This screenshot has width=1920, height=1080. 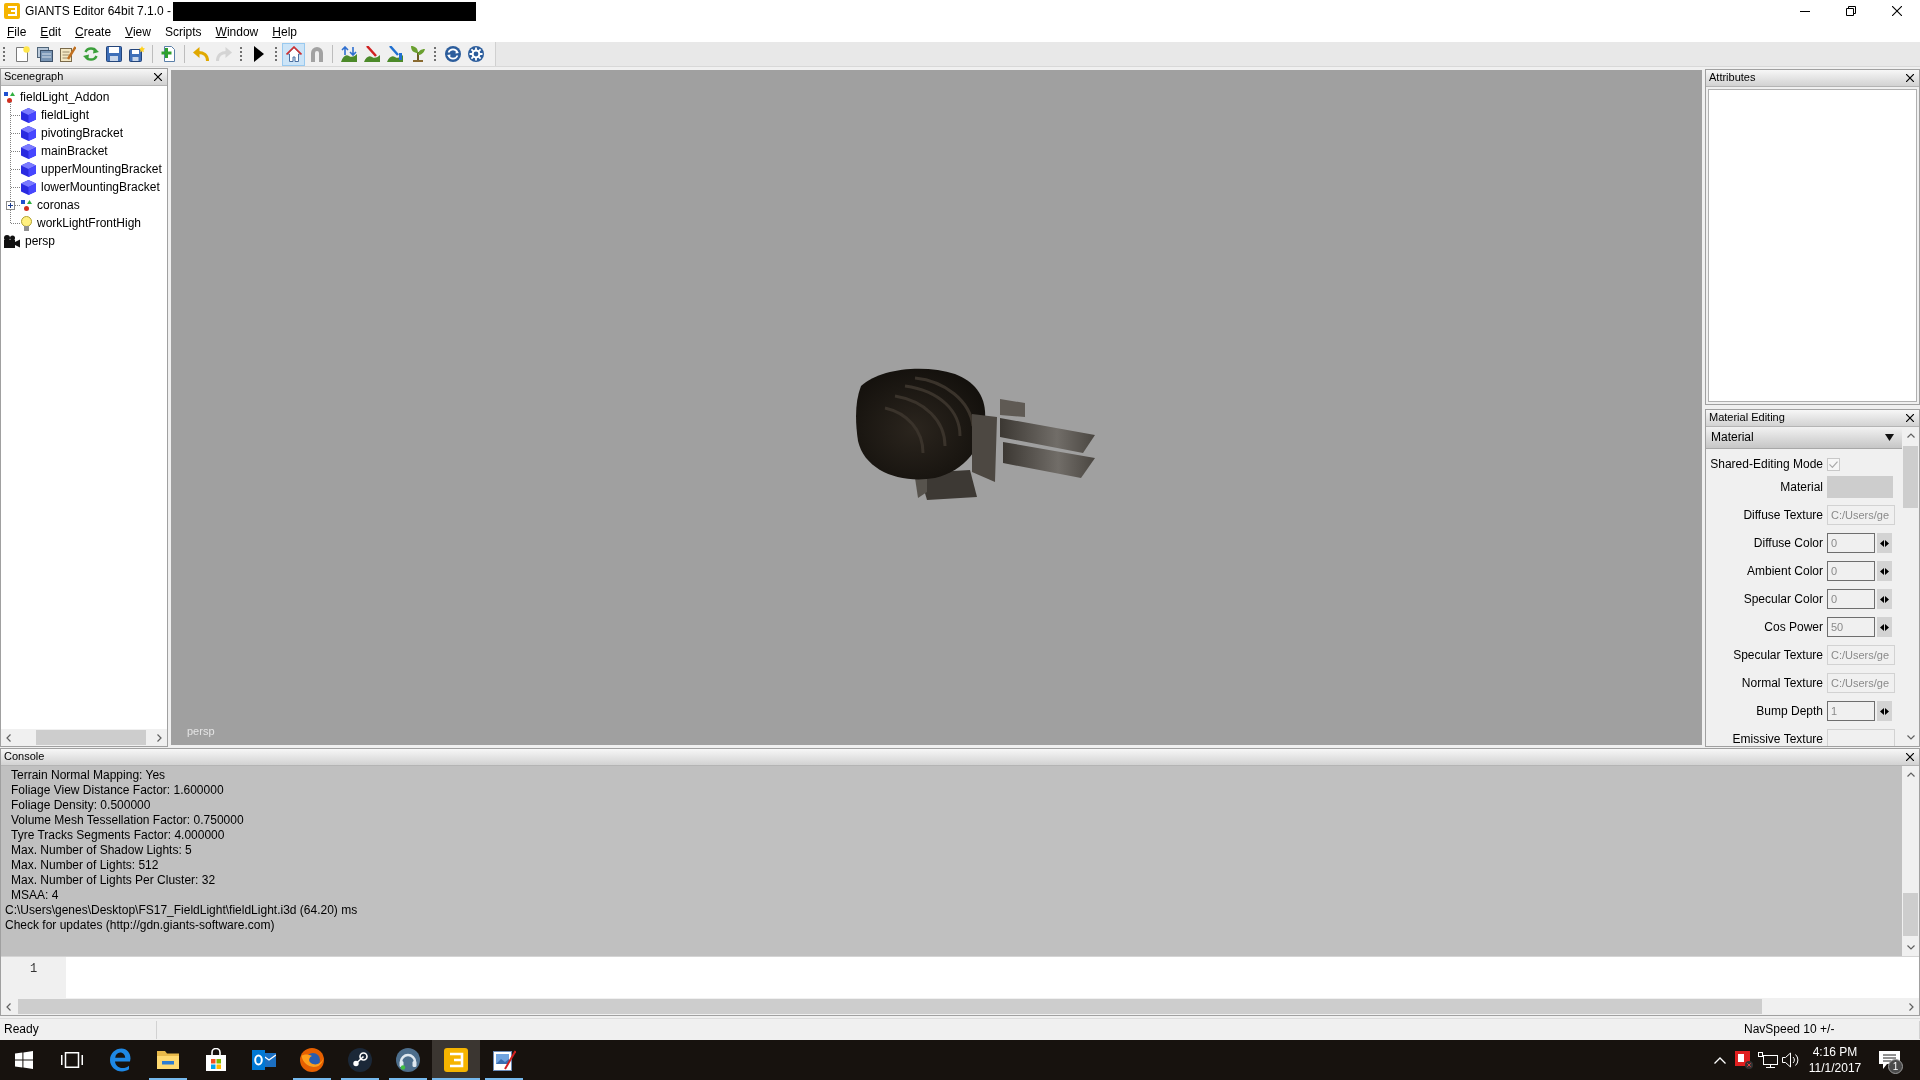 What do you see at coordinates (1787, 543) in the screenshot?
I see `field-label: Diffuse Color` at bounding box center [1787, 543].